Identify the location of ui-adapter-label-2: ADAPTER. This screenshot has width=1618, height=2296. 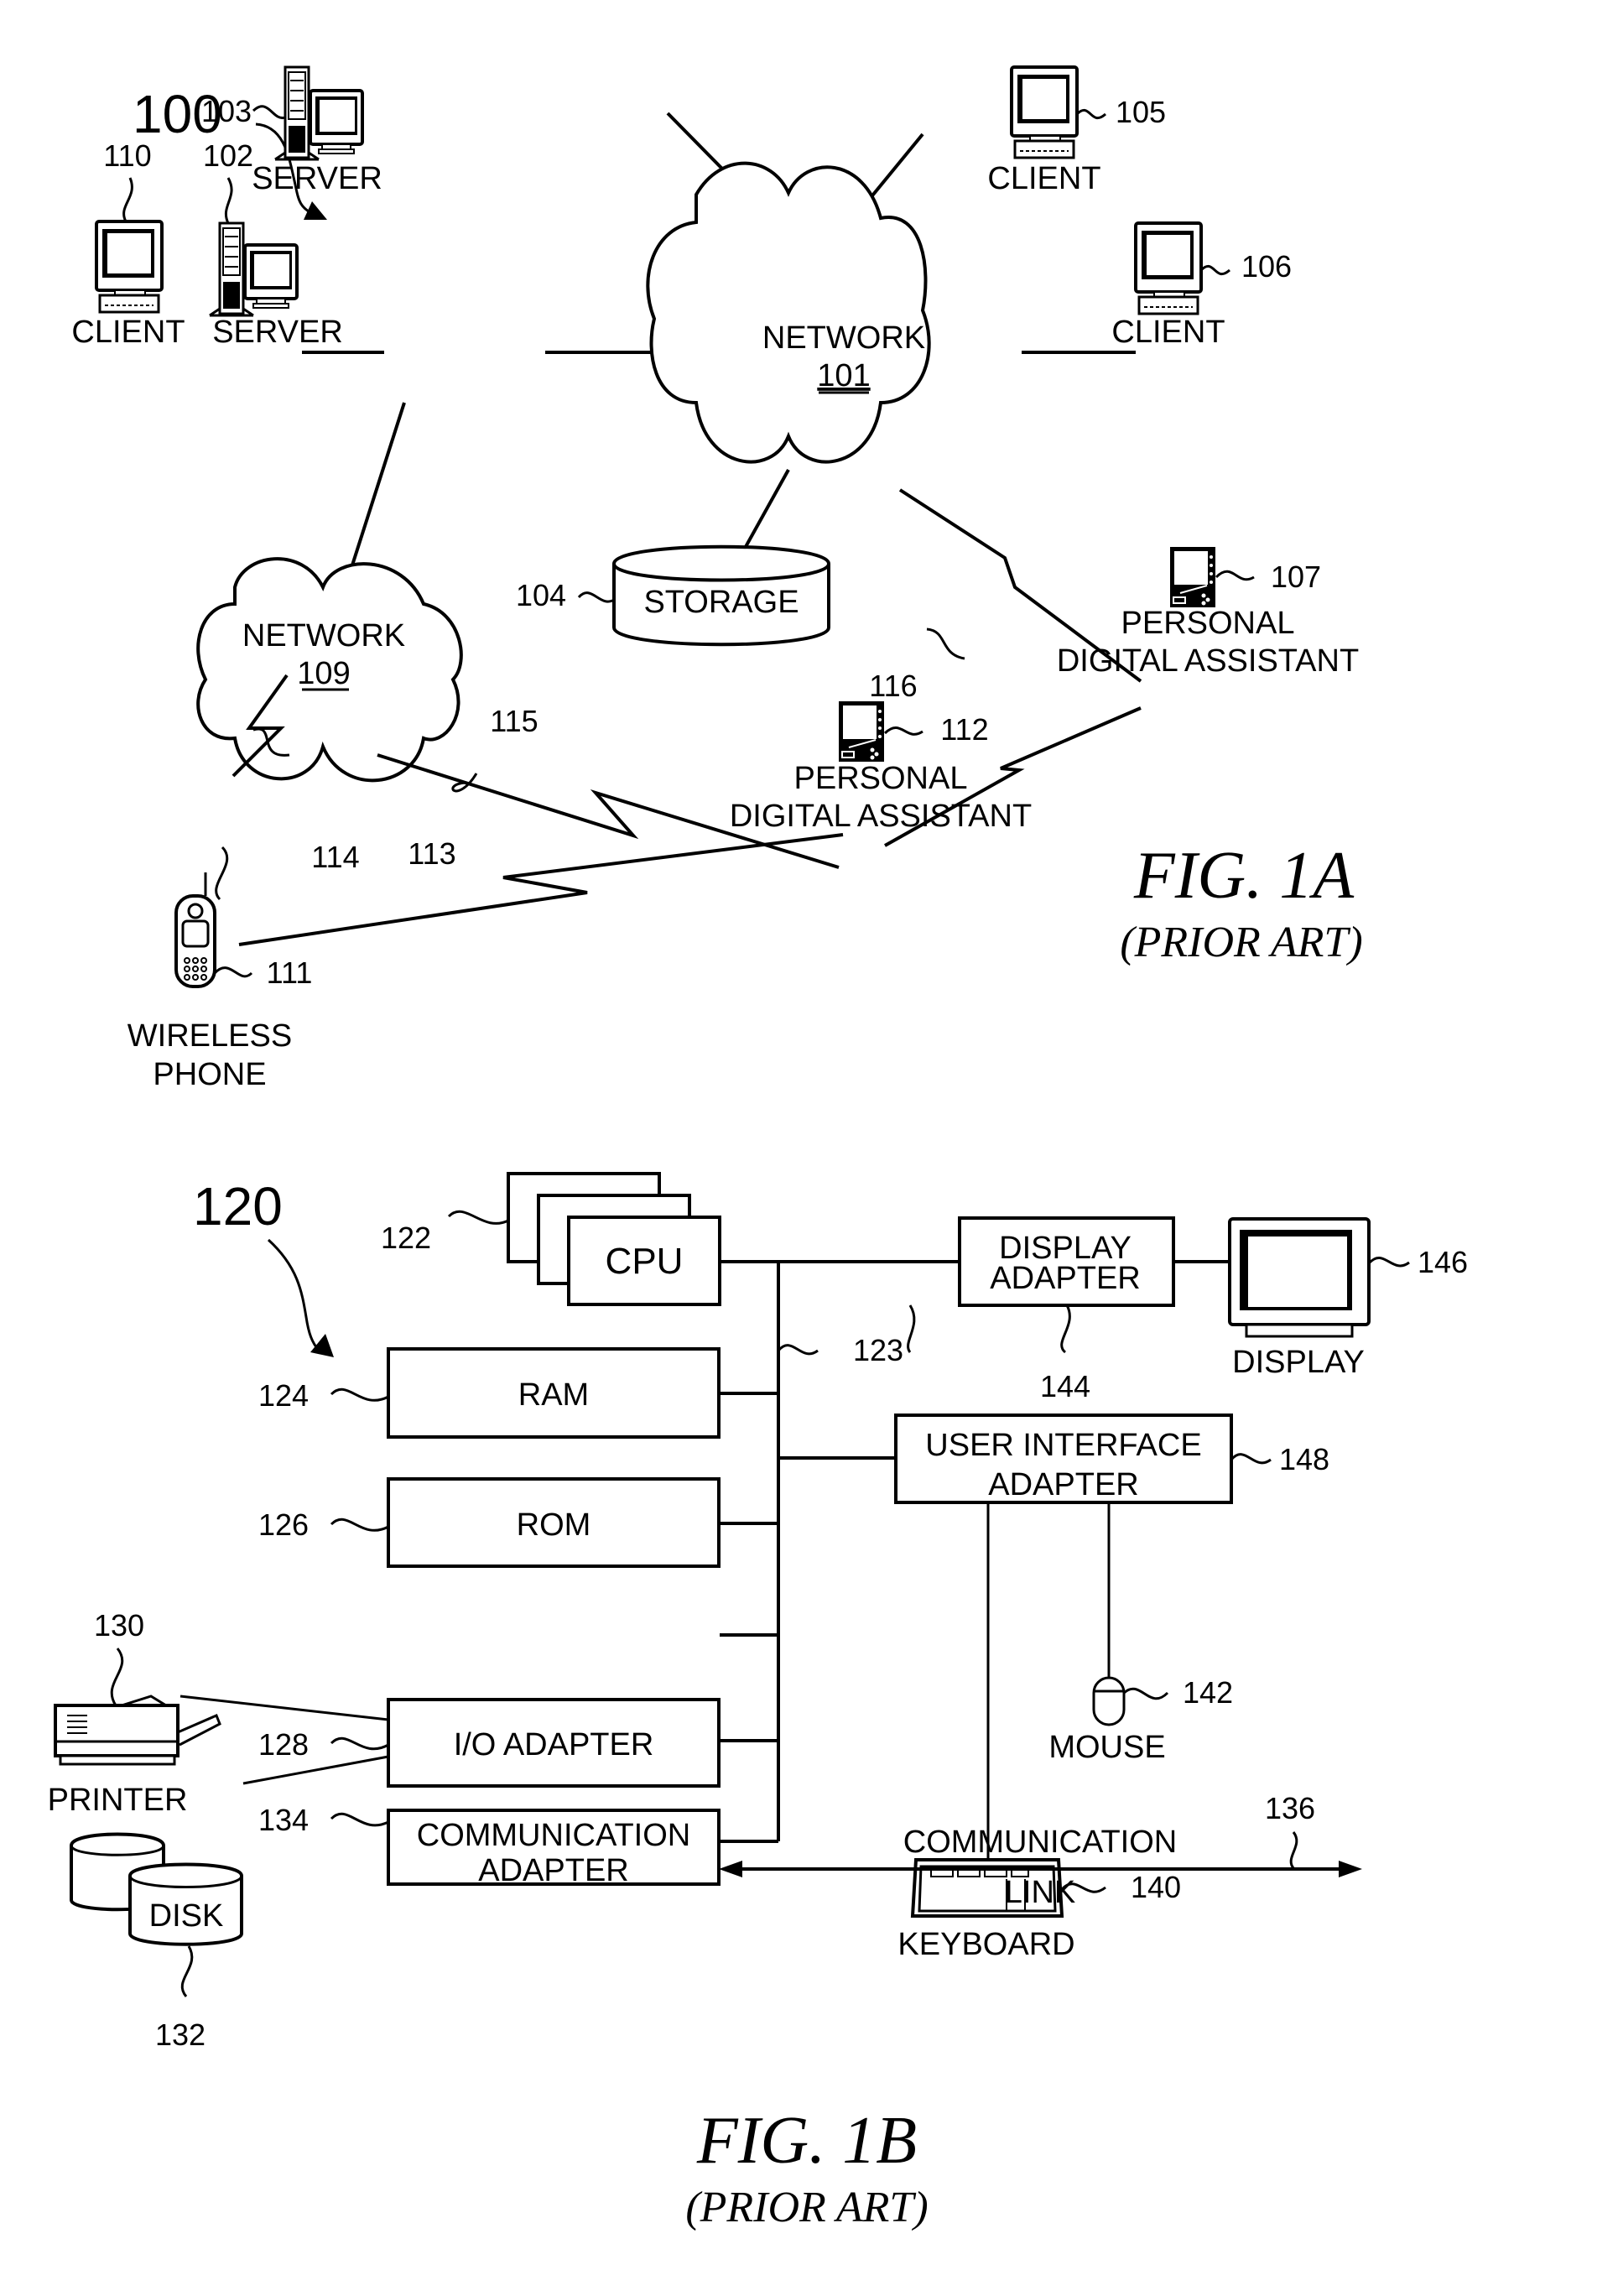
(1063, 1484).